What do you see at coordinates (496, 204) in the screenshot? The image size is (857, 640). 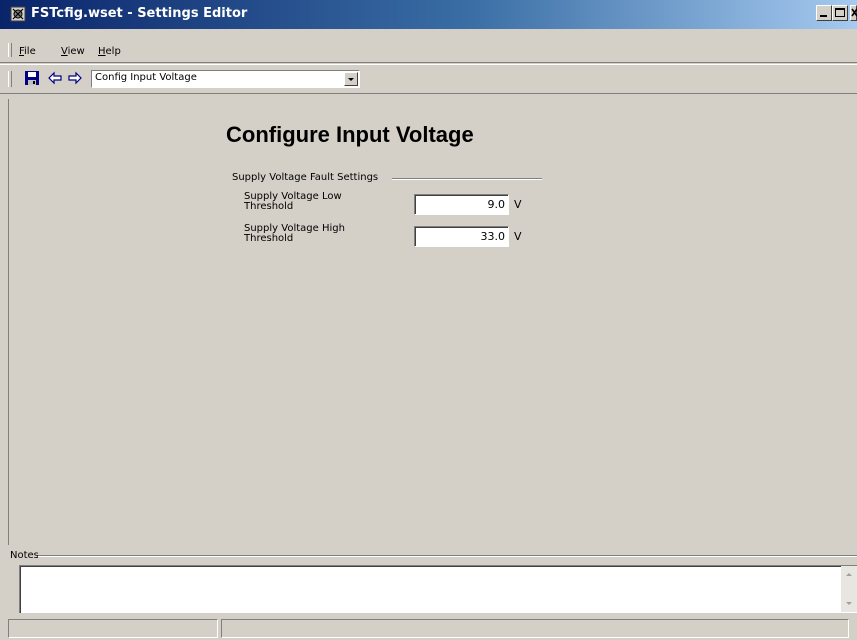 I see `low-threshold-value: 9.0` at bounding box center [496, 204].